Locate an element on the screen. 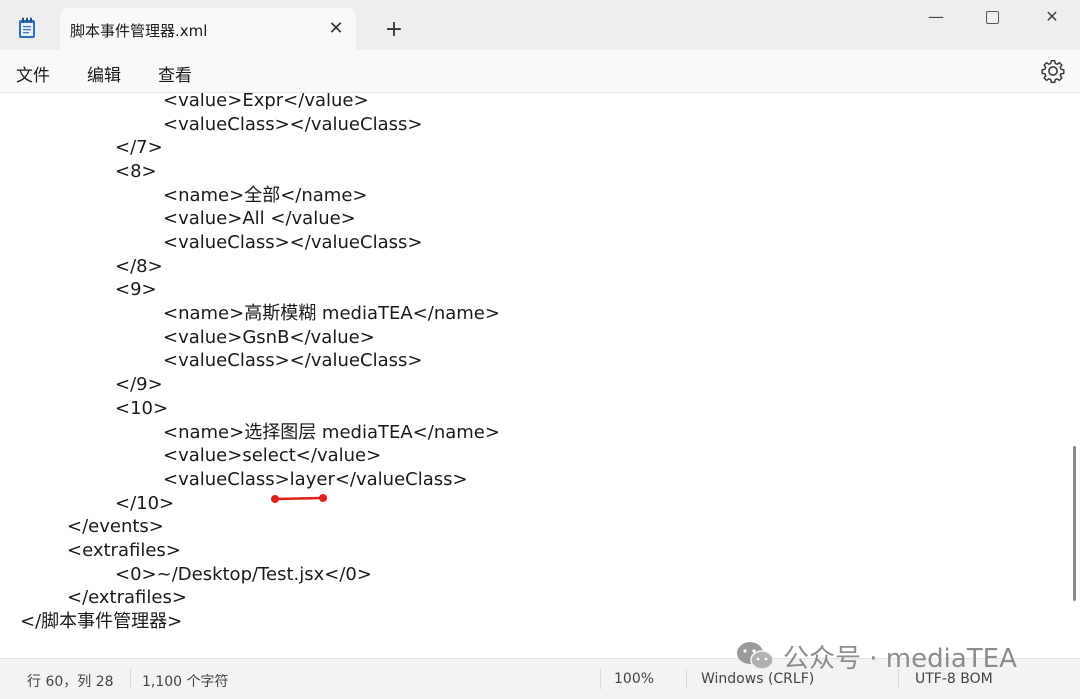 The image size is (1080, 699). text-line: </extrafiles> is located at coordinates (127, 597).